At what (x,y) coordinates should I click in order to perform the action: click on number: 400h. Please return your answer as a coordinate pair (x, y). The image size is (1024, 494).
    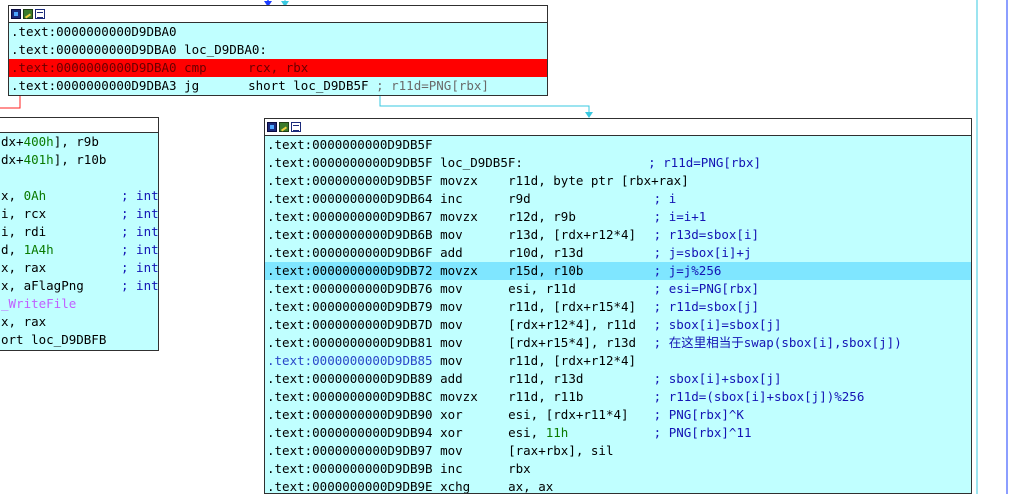
    Looking at the image, I should click on (38, 141).